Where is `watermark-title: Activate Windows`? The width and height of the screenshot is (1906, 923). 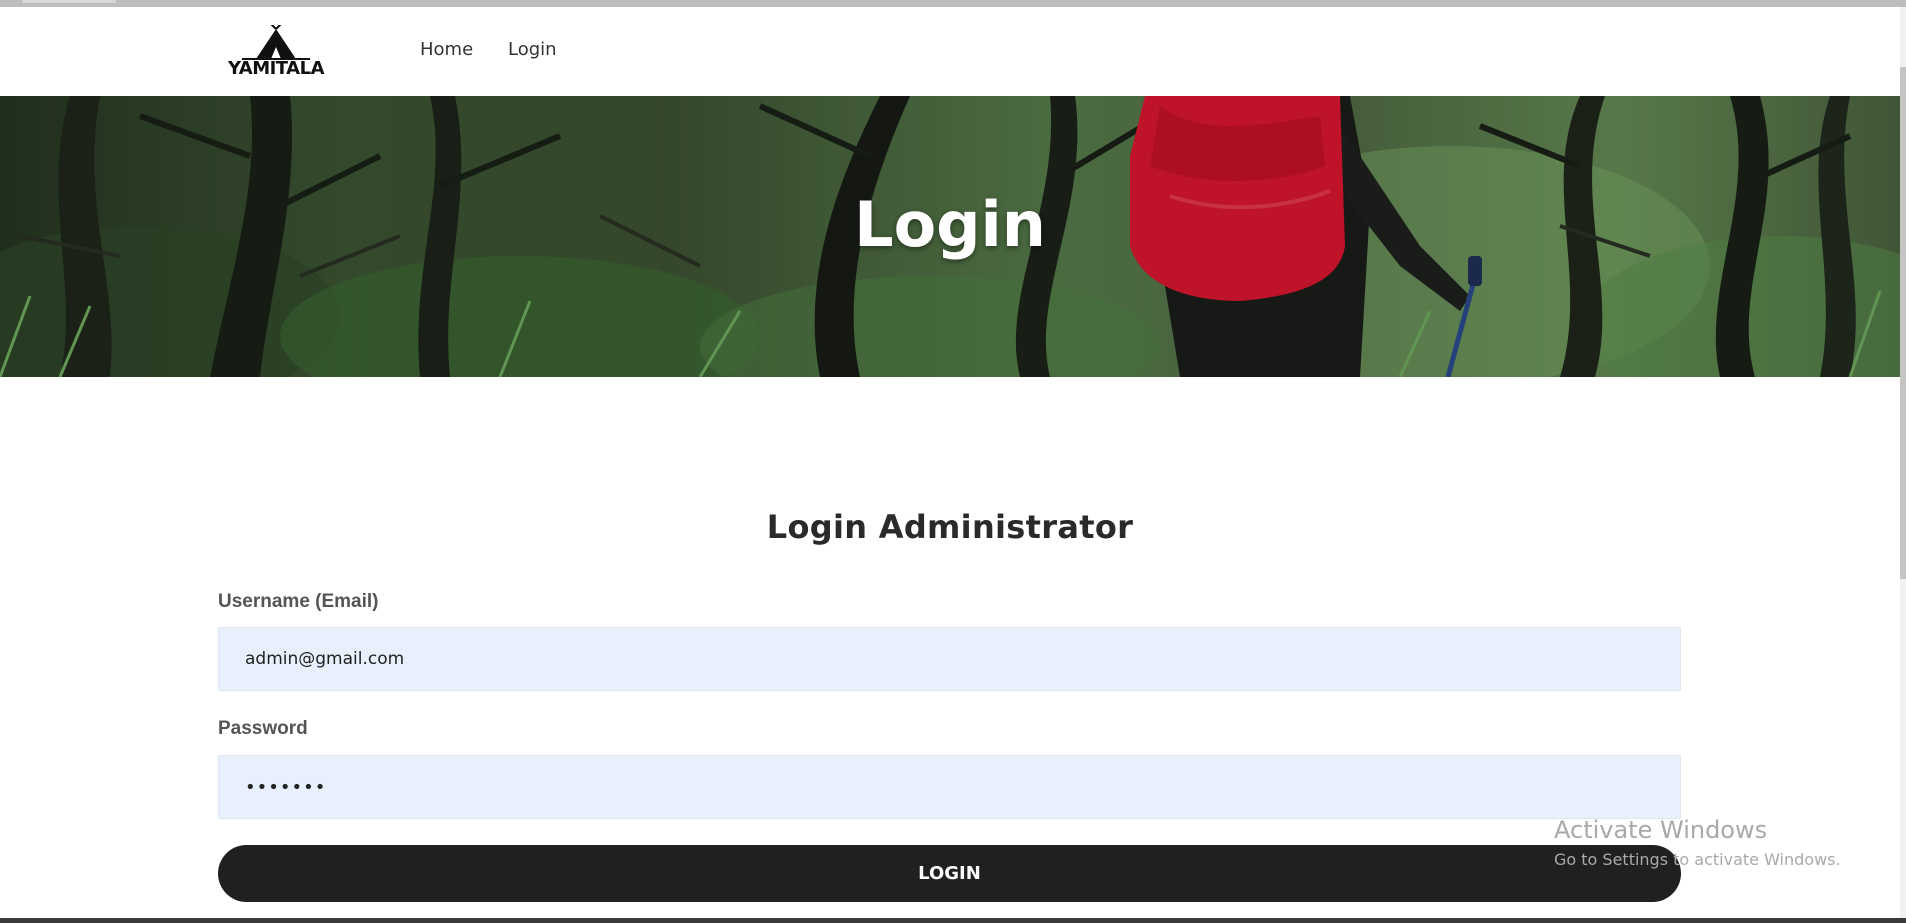 watermark-title: Activate Windows is located at coordinates (1661, 830).